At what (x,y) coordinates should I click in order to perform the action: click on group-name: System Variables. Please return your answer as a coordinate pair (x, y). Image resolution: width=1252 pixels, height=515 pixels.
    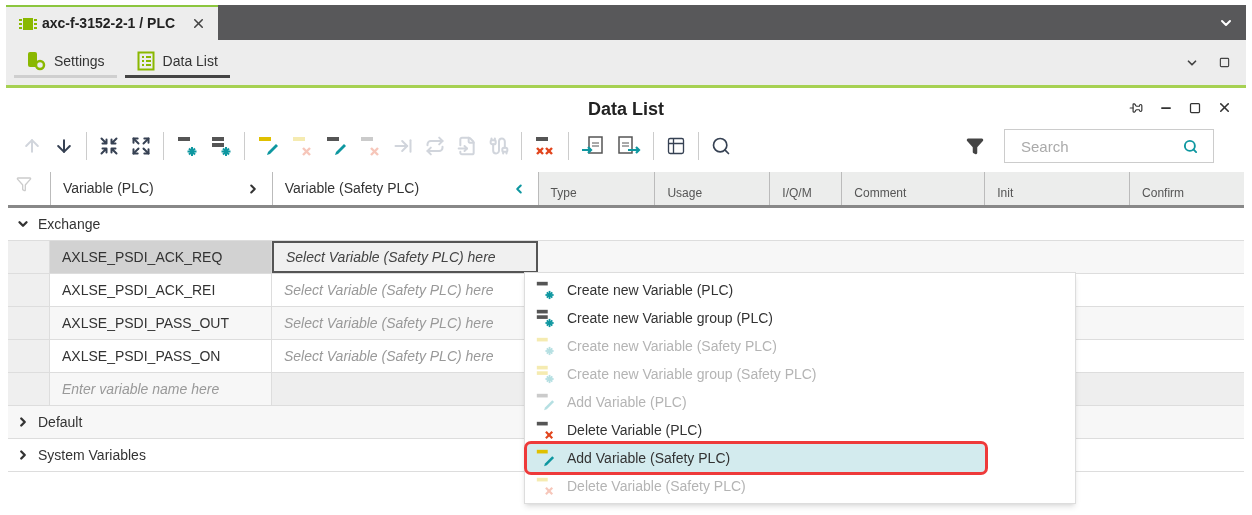
    Looking at the image, I should click on (92, 455).